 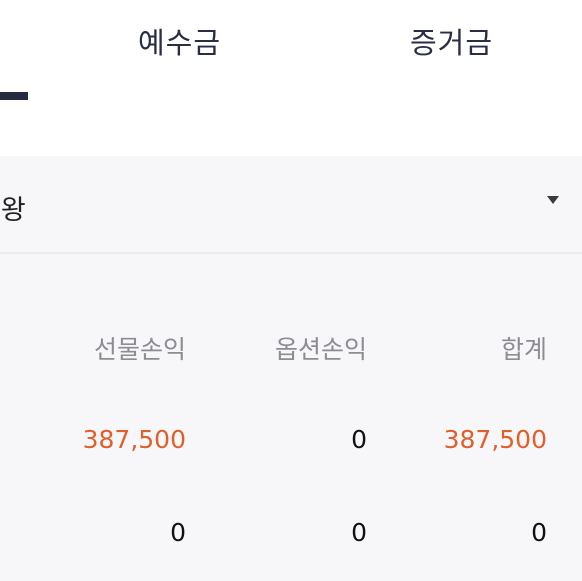 I want to click on row2-futures-pnl: 0, so click(x=178, y=532).